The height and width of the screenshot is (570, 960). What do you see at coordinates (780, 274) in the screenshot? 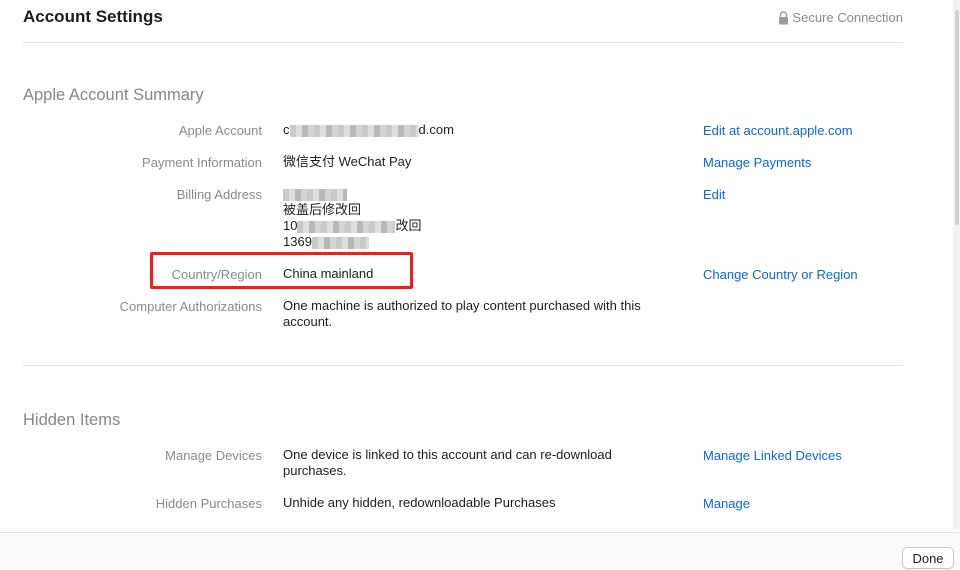
I see `change-country-region-link: Change Country or Region` at bounding box center [780, 274].